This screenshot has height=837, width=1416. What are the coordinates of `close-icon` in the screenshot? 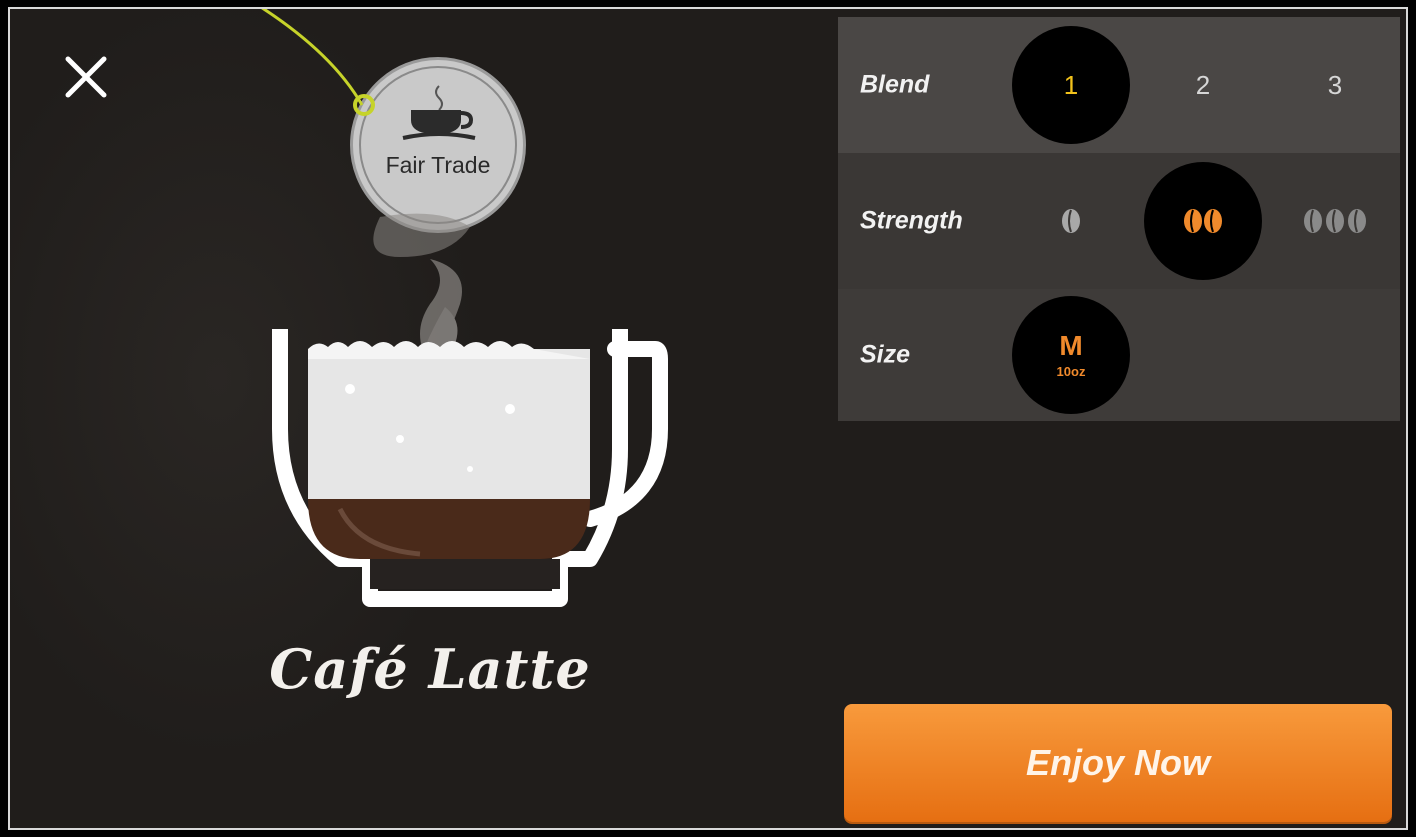 It's located at (86, 77).